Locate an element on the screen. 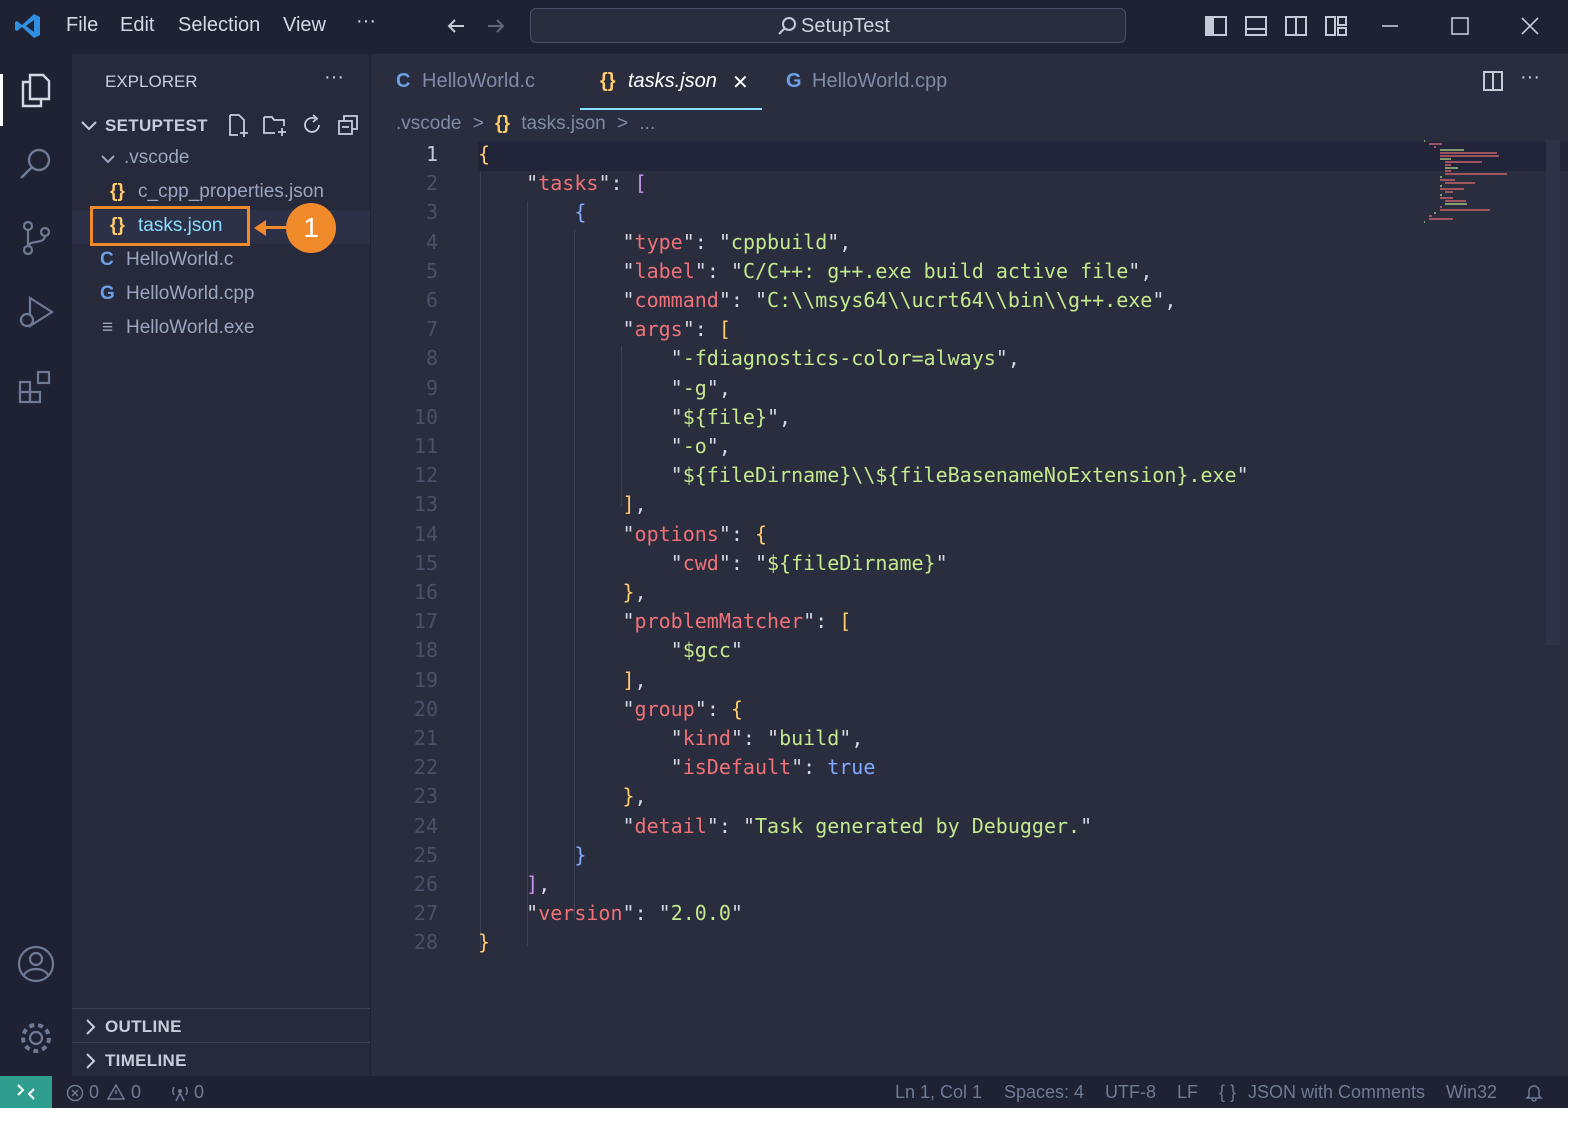 The width and height of the screenshot is (1590, 1125). file-row: G HelloWorld.cpp is located at coordinates (221, 295).